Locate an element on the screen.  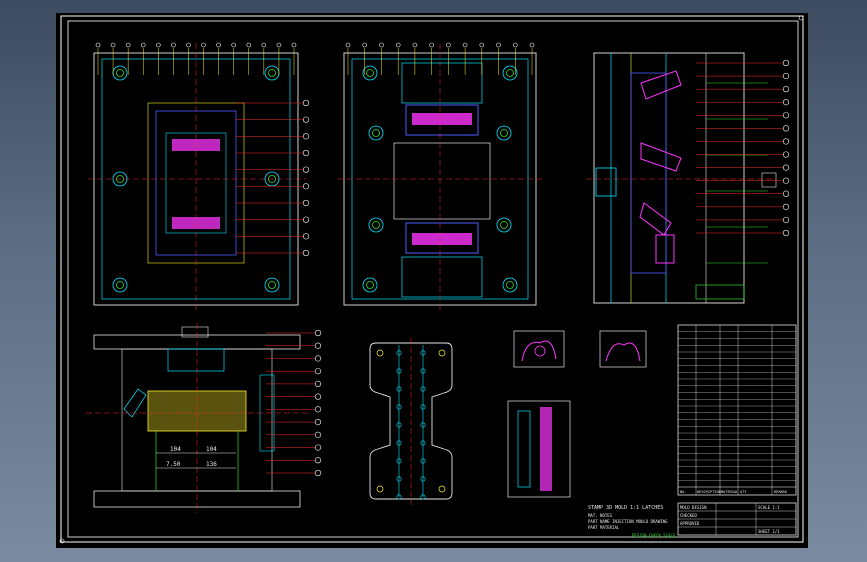
note-line-1: STAMP 3D MOLD 1:1 LATCHES is located at coordinates (625, 508).